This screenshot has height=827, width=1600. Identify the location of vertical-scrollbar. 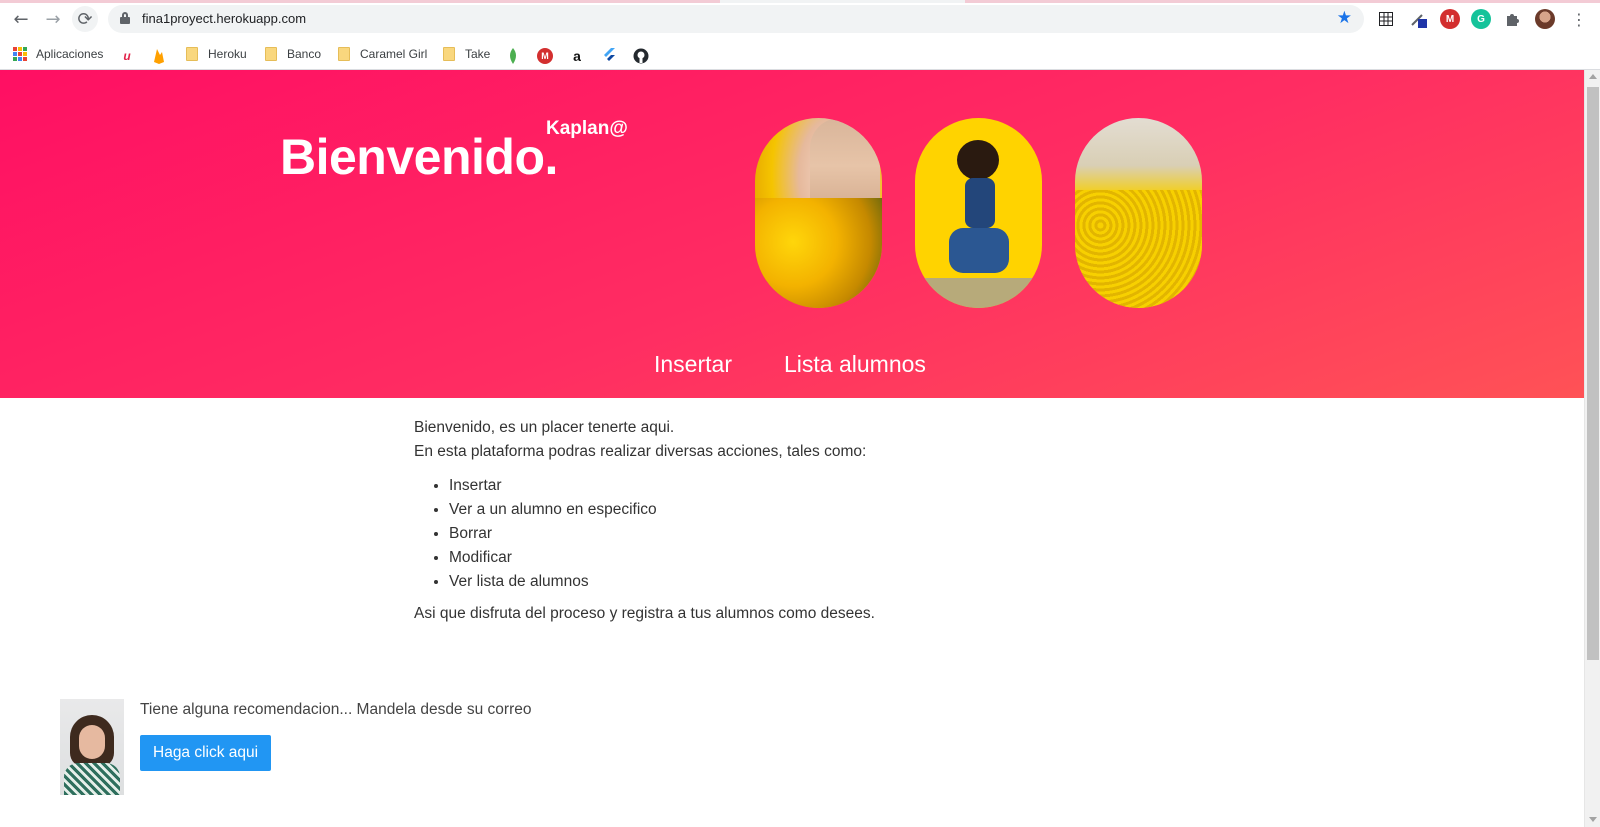
(1592, 448).